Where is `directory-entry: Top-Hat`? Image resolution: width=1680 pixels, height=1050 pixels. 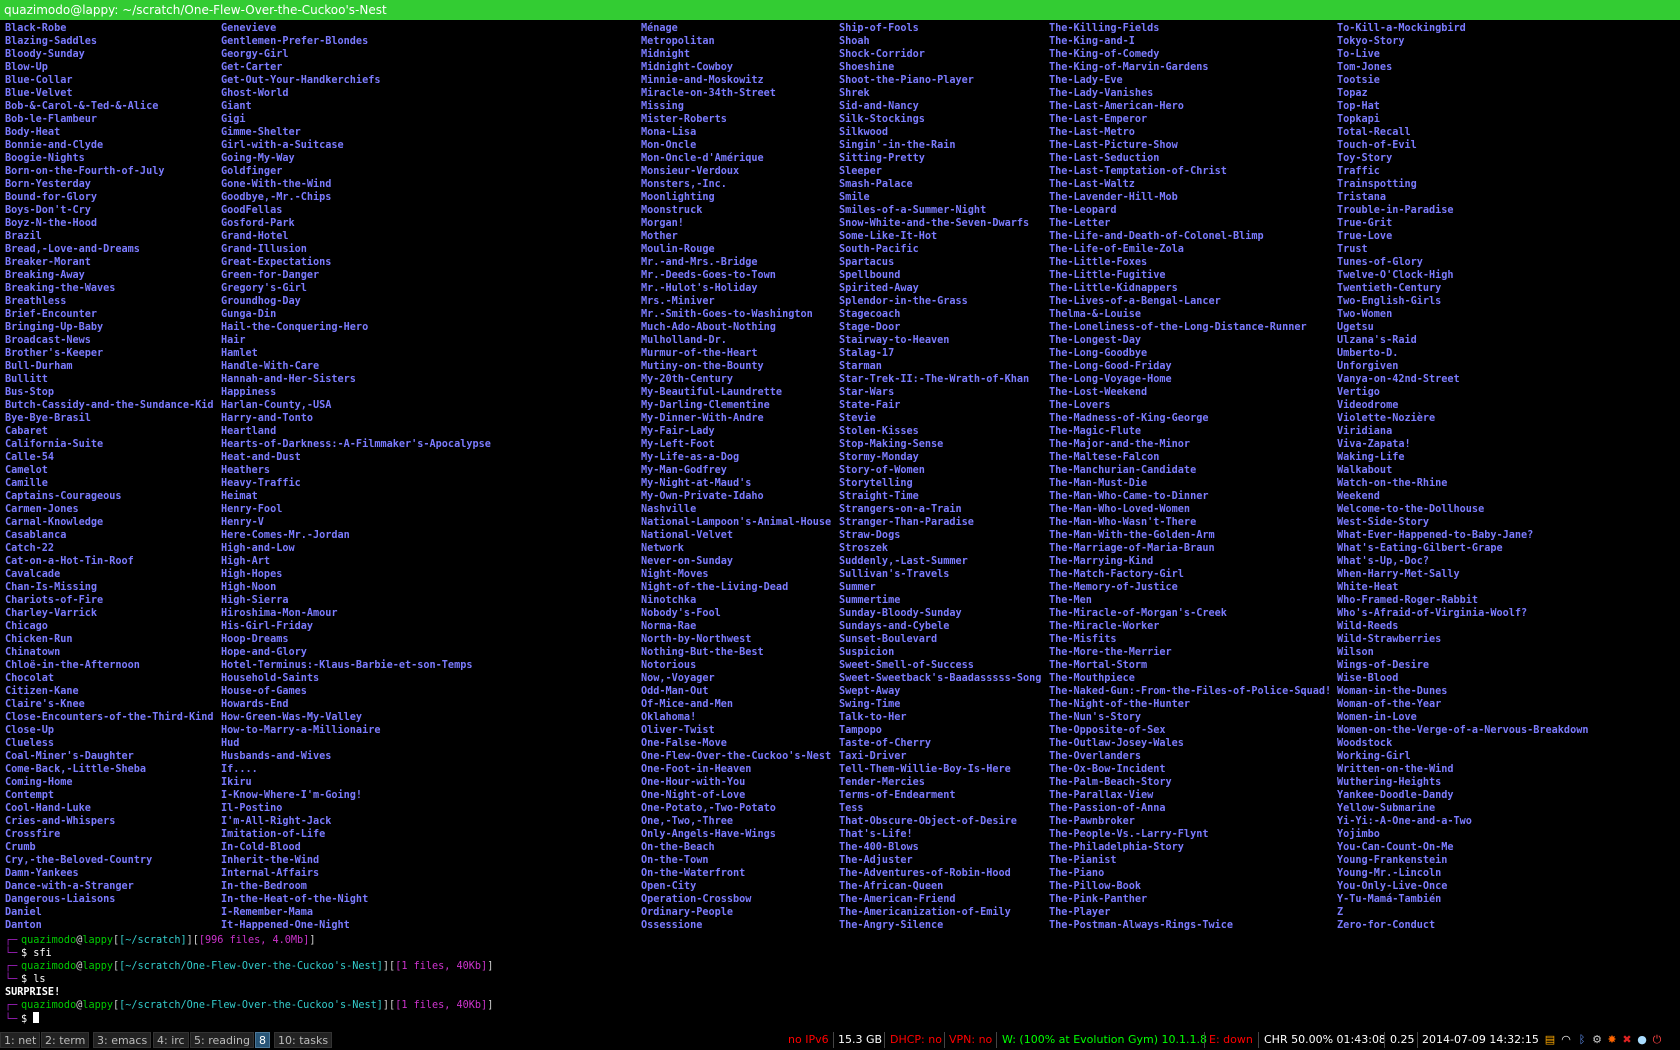
directory-entry: Top-Hat is located at coordinates (1358, 106).